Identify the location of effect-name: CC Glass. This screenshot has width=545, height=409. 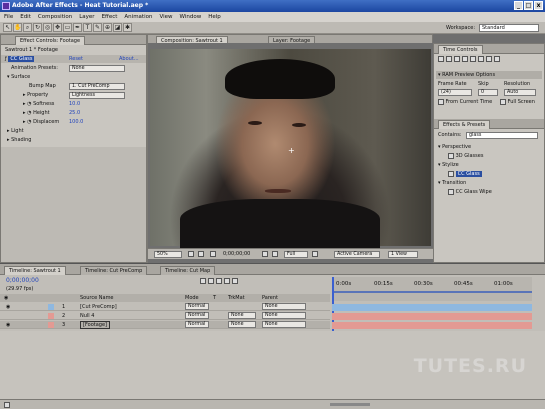
(21, 59).